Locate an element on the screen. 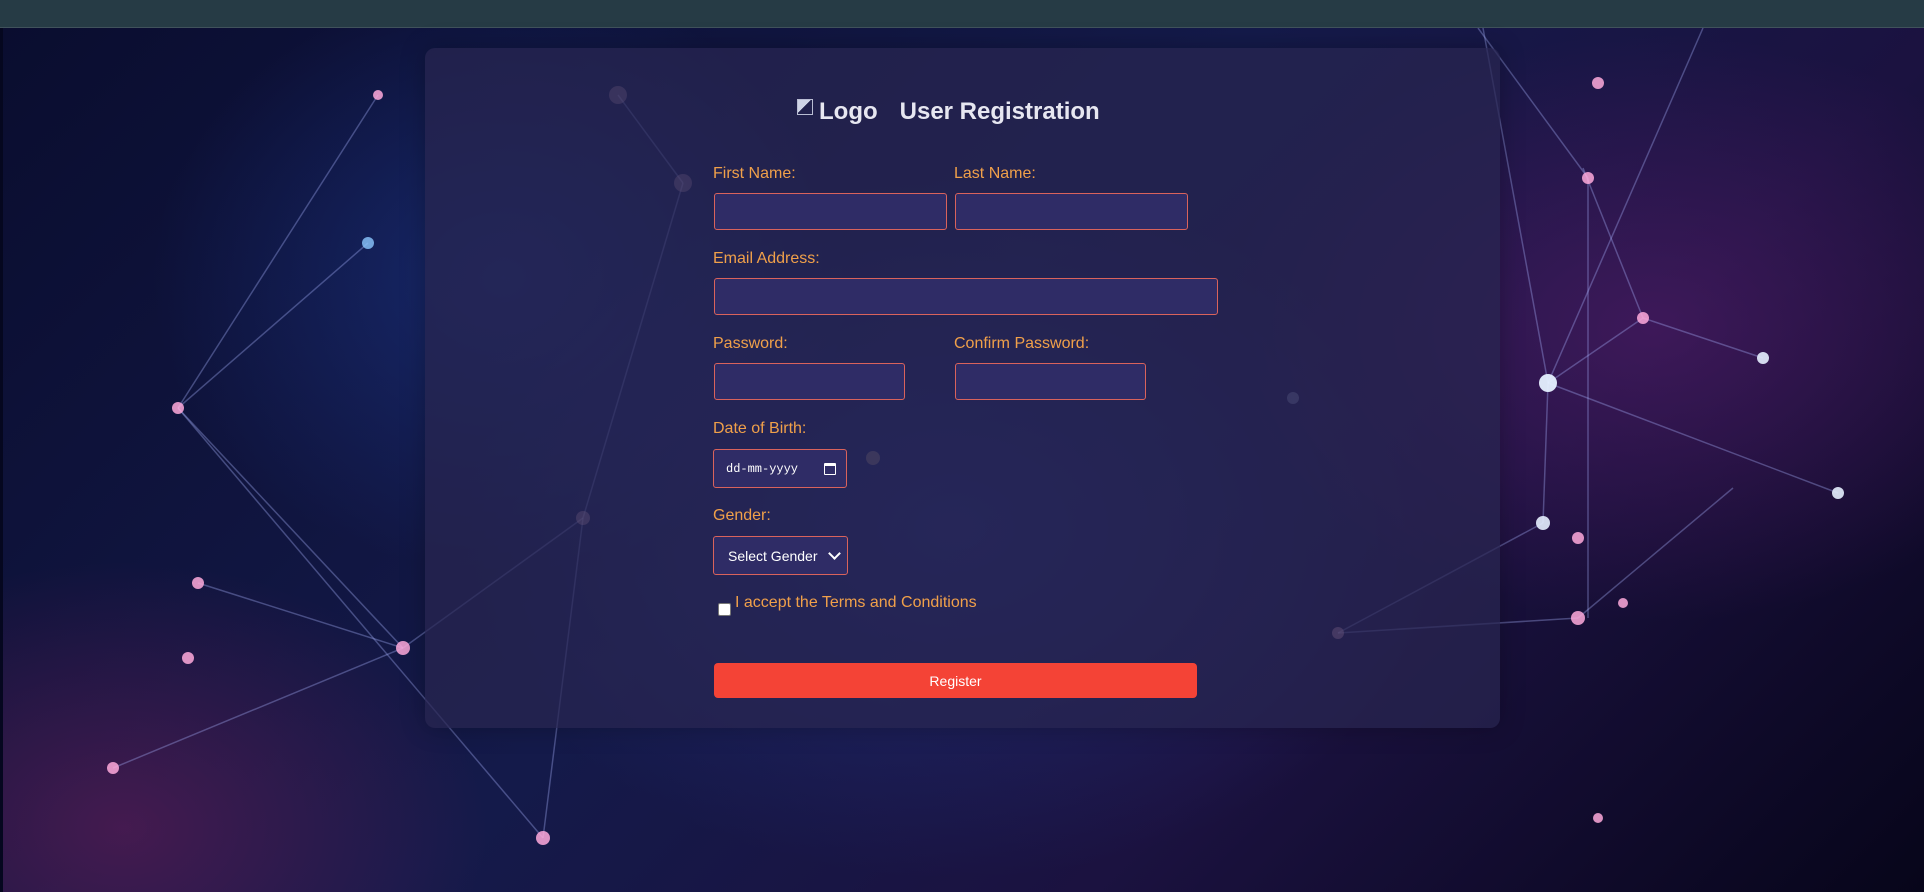 This screenshot has width=1924, height=892. gender-selected-value: Select Gender is located at coordinates (773, 555).